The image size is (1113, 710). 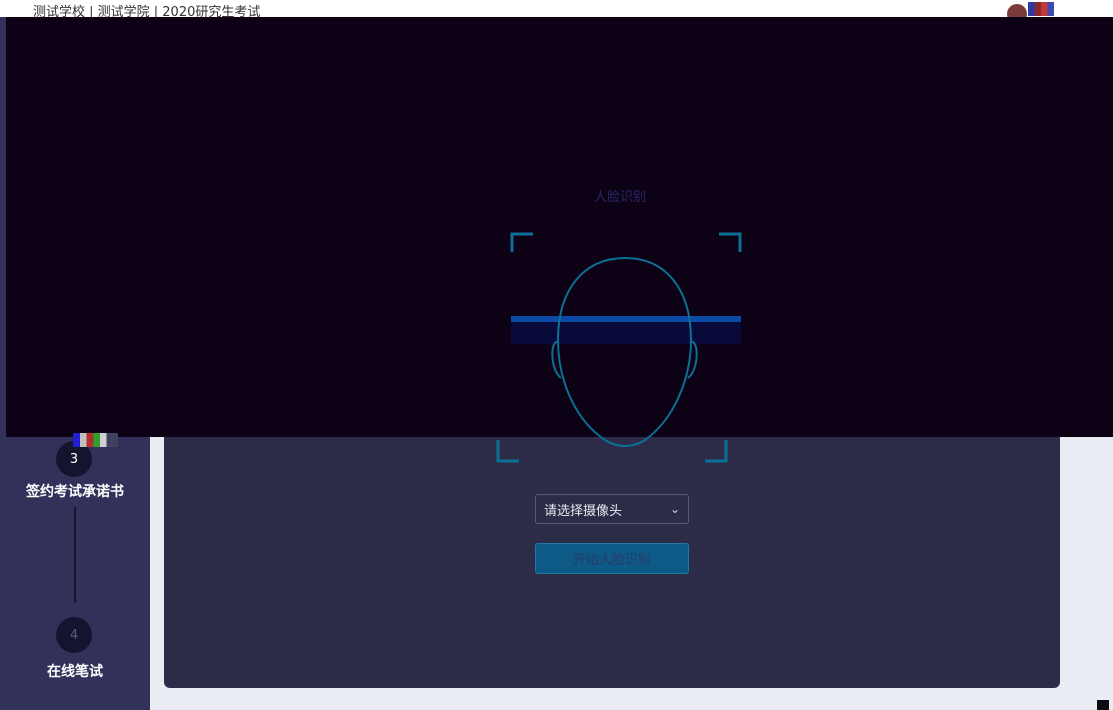 I want to click on chevron-down-icon: ⌄, so click(x=674, y=509).